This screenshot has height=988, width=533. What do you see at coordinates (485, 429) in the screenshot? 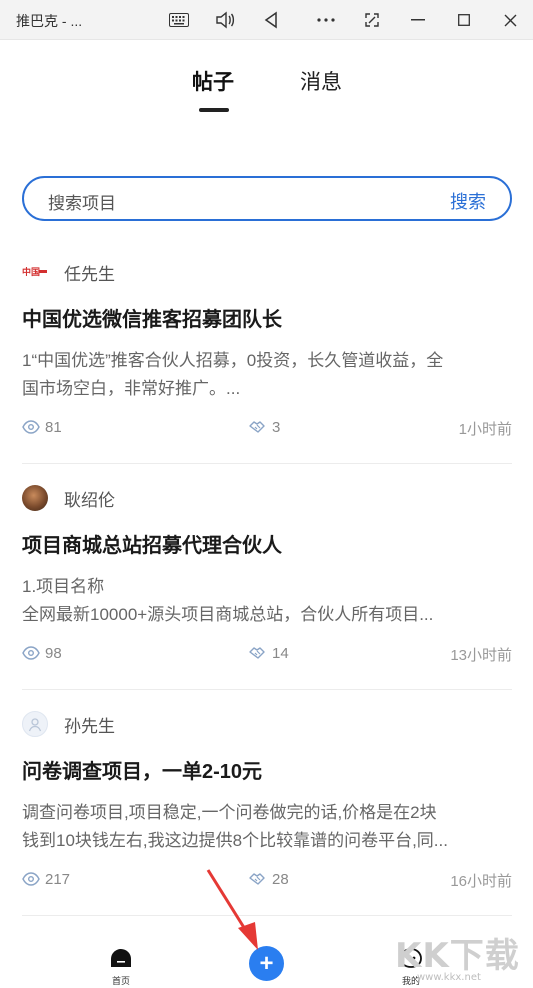
I see `post-time: 1小时前` at bounding box center [485, 429].